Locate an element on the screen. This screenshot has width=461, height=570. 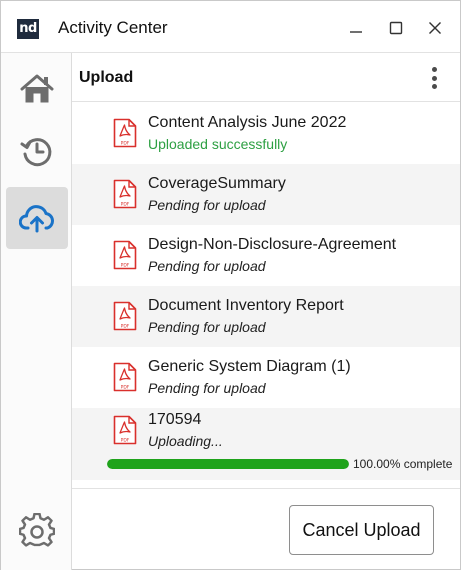
upload-progress-fill is located at coordinates (228, 464).